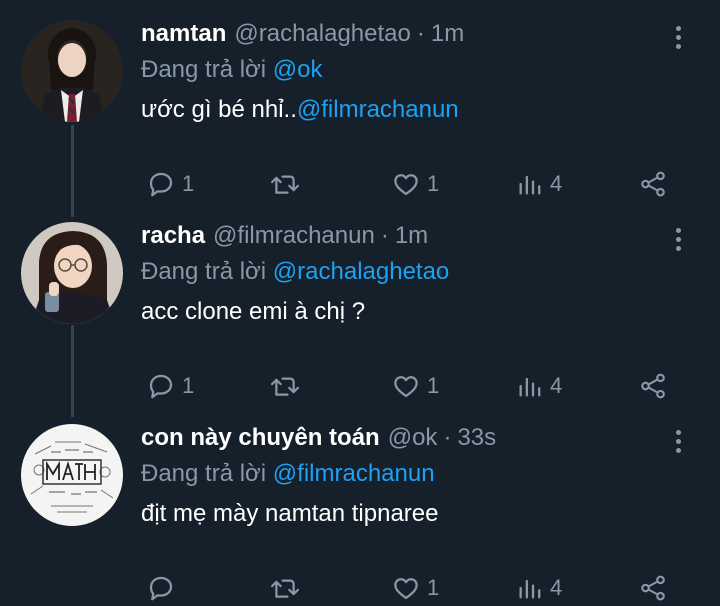  What do you see at coordinates (219, 109) in the screenshot?
I see `tweet-text-body: ước gì bé nhỉ..` at bounding box center [219, 109].